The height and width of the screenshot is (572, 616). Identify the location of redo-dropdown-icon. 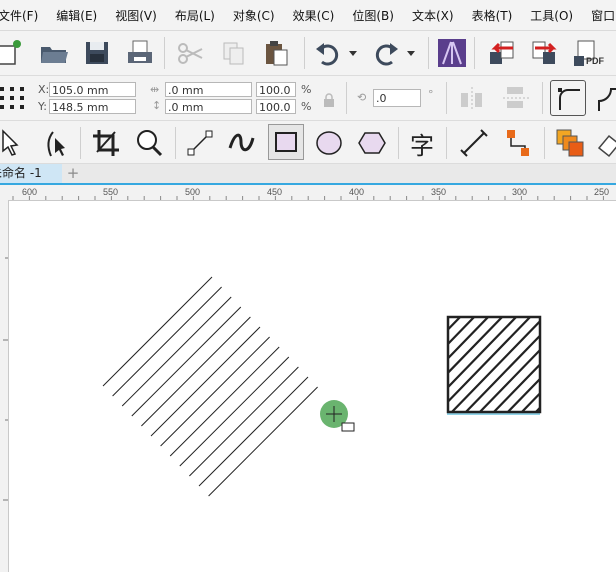
(411, 53).